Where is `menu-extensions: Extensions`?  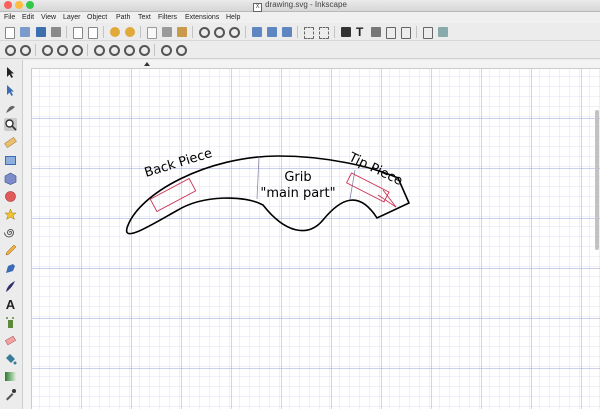
menu-extensions: Extensions is located at coordinates (202, 17).